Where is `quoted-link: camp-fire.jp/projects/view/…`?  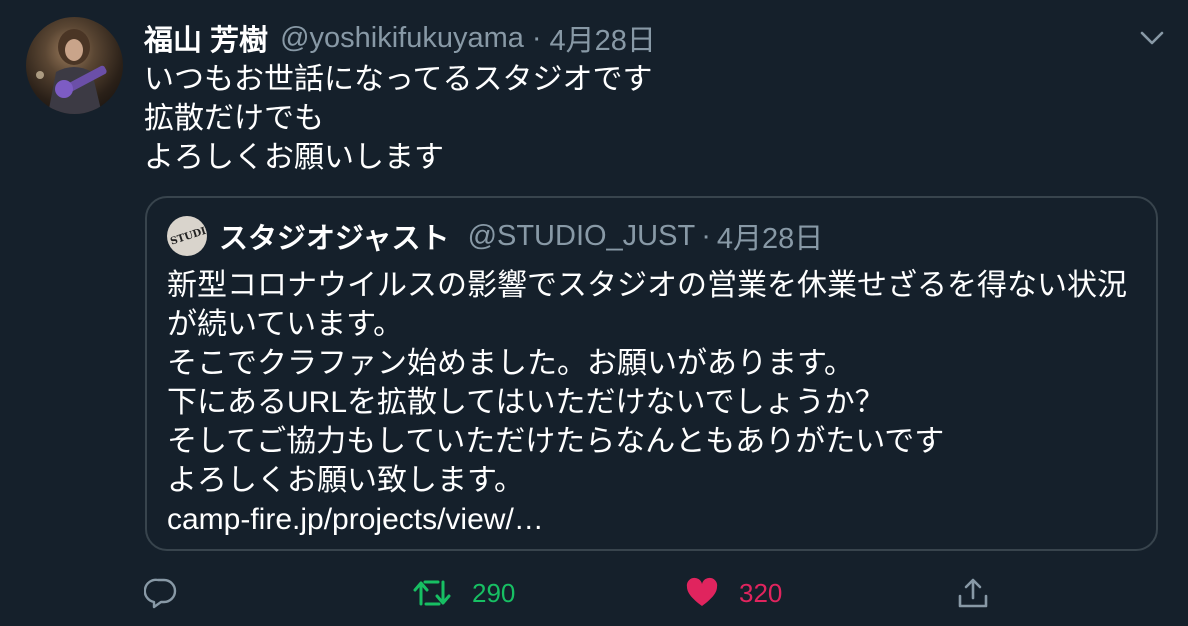 quoted-link: camp-fire.jp/projects/view/… is located at coordinates (647, 519).